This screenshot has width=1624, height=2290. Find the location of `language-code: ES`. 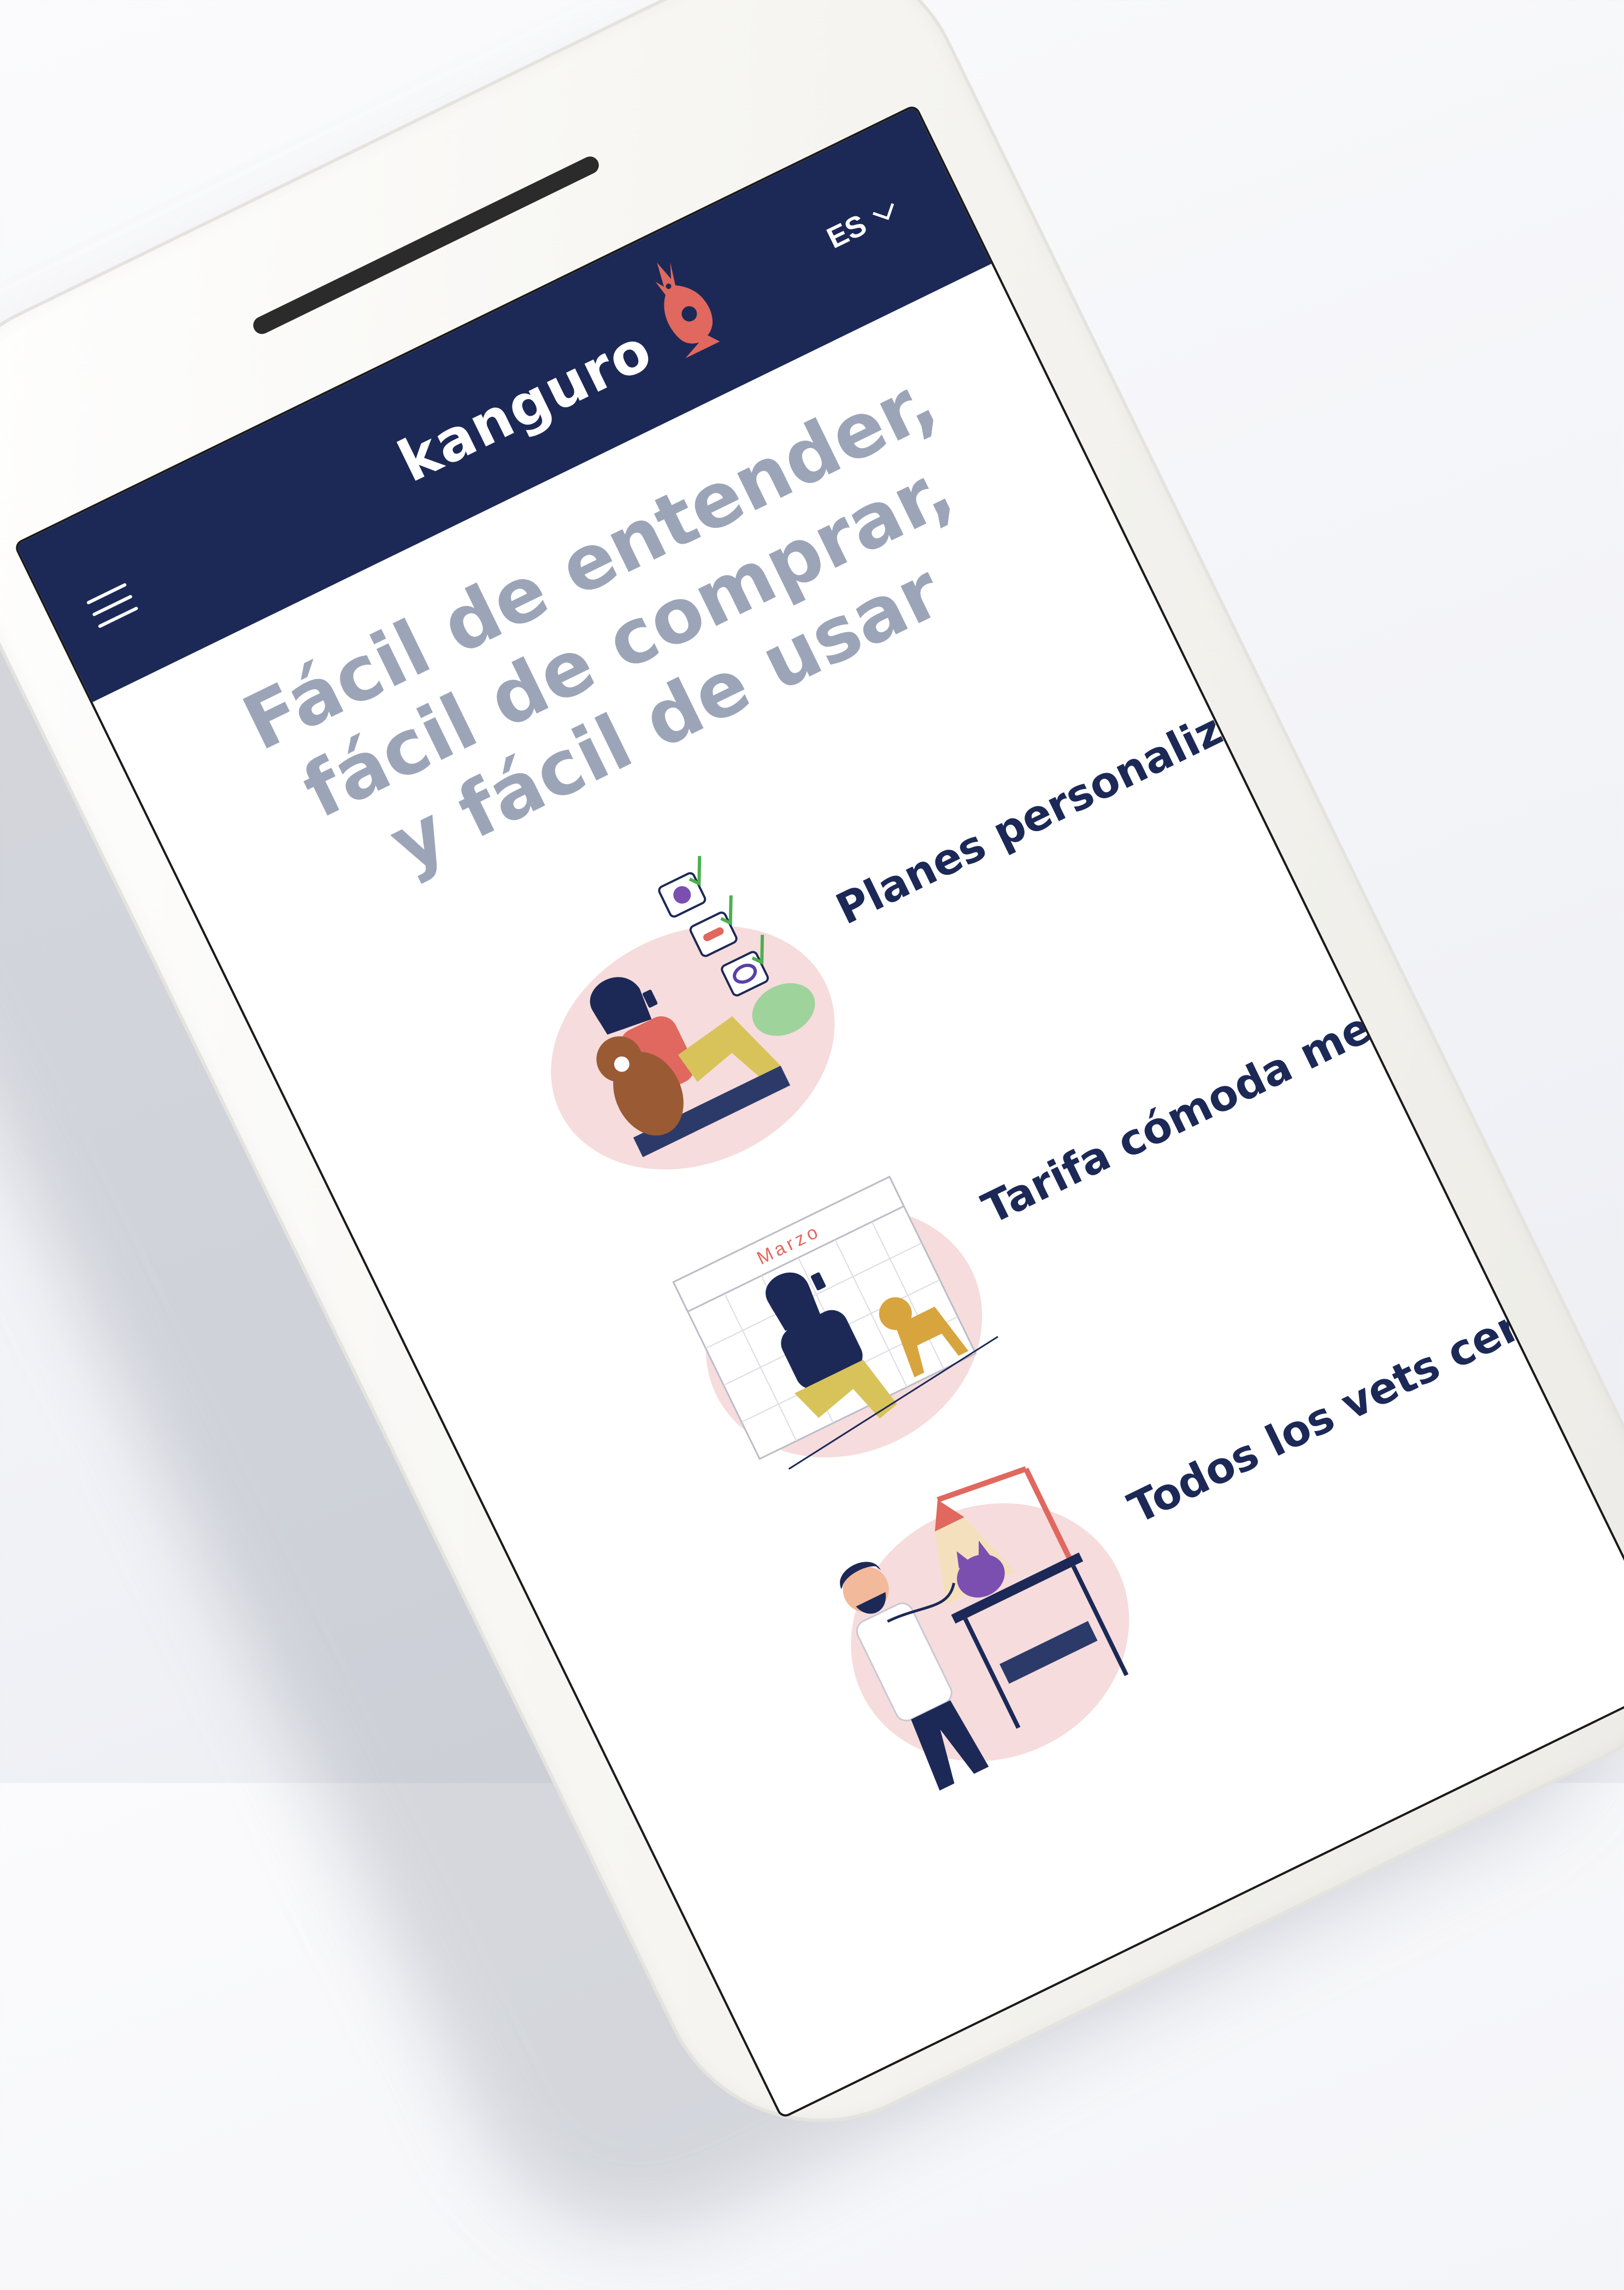

language-code: ES is located at coordinates (847, 232).